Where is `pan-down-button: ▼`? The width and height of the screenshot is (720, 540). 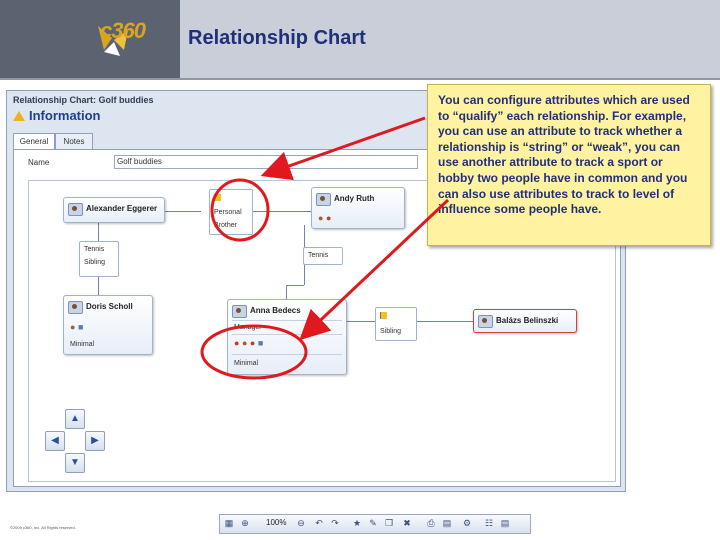
pan-down-button: ▼ is located at coordinates (75, 463).